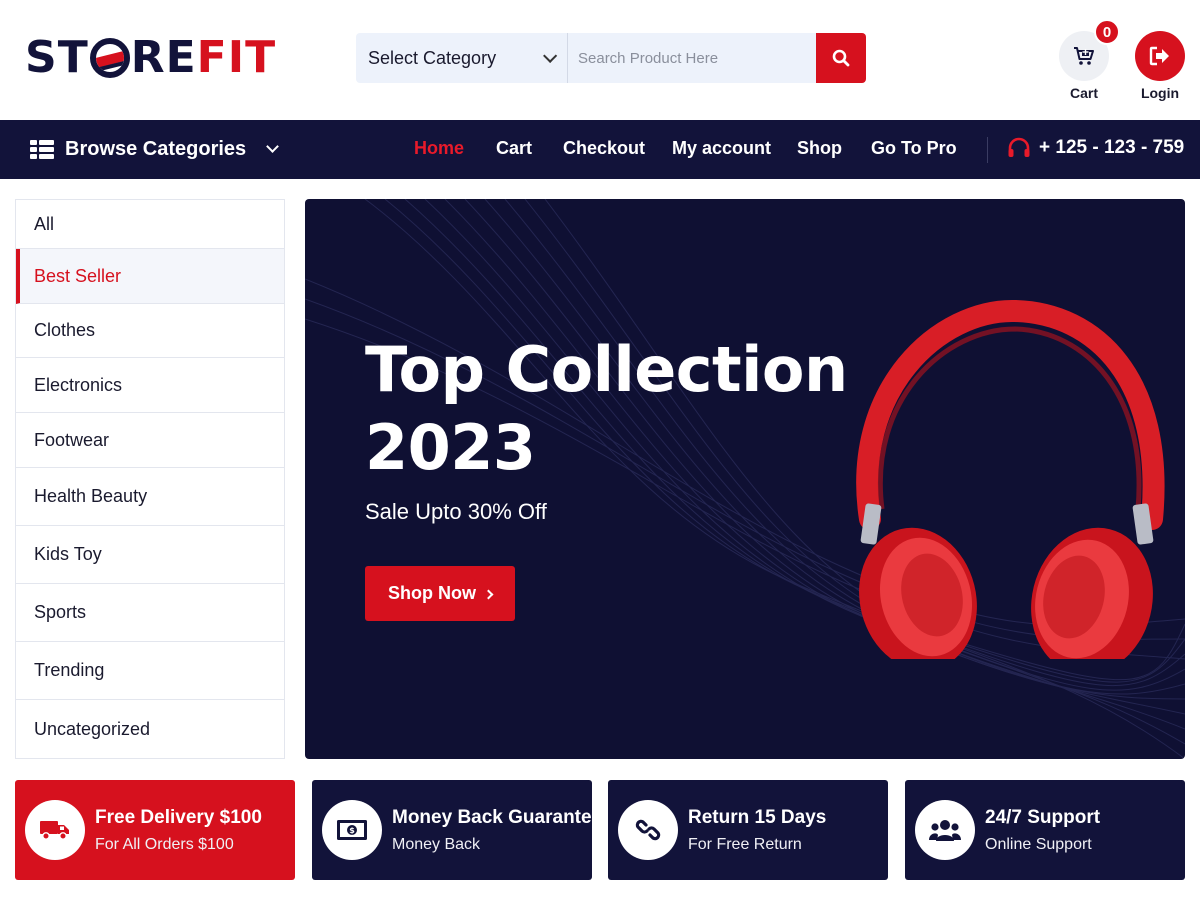 Image resolution: width=1200 pixels, height=900 pixels. What do you see at coordinates (1019, 147) in the screenshot?
I see `headset-icon` at bounding box center [1019, 147].